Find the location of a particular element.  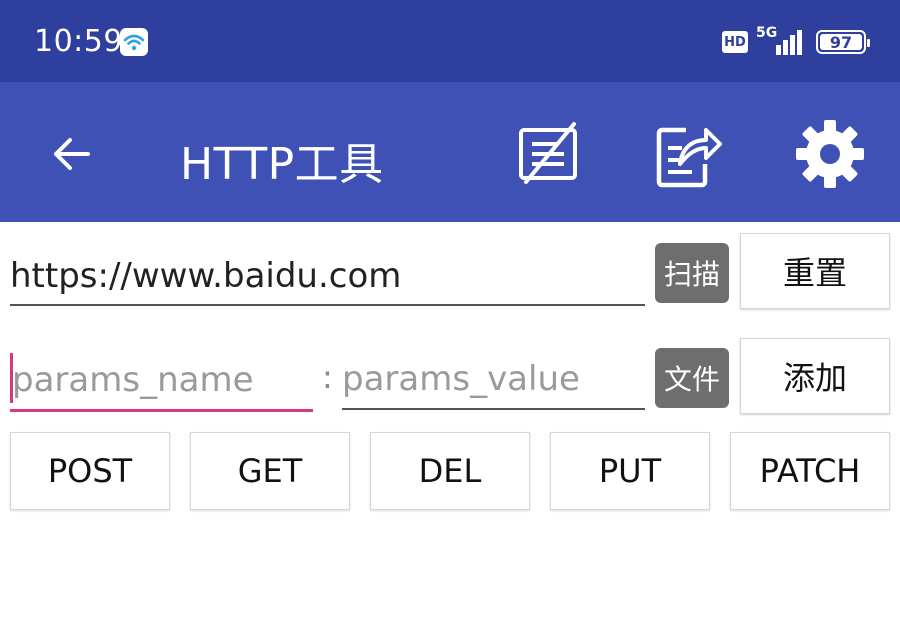

battery-level: 97 is located at coordinates (841, 42).